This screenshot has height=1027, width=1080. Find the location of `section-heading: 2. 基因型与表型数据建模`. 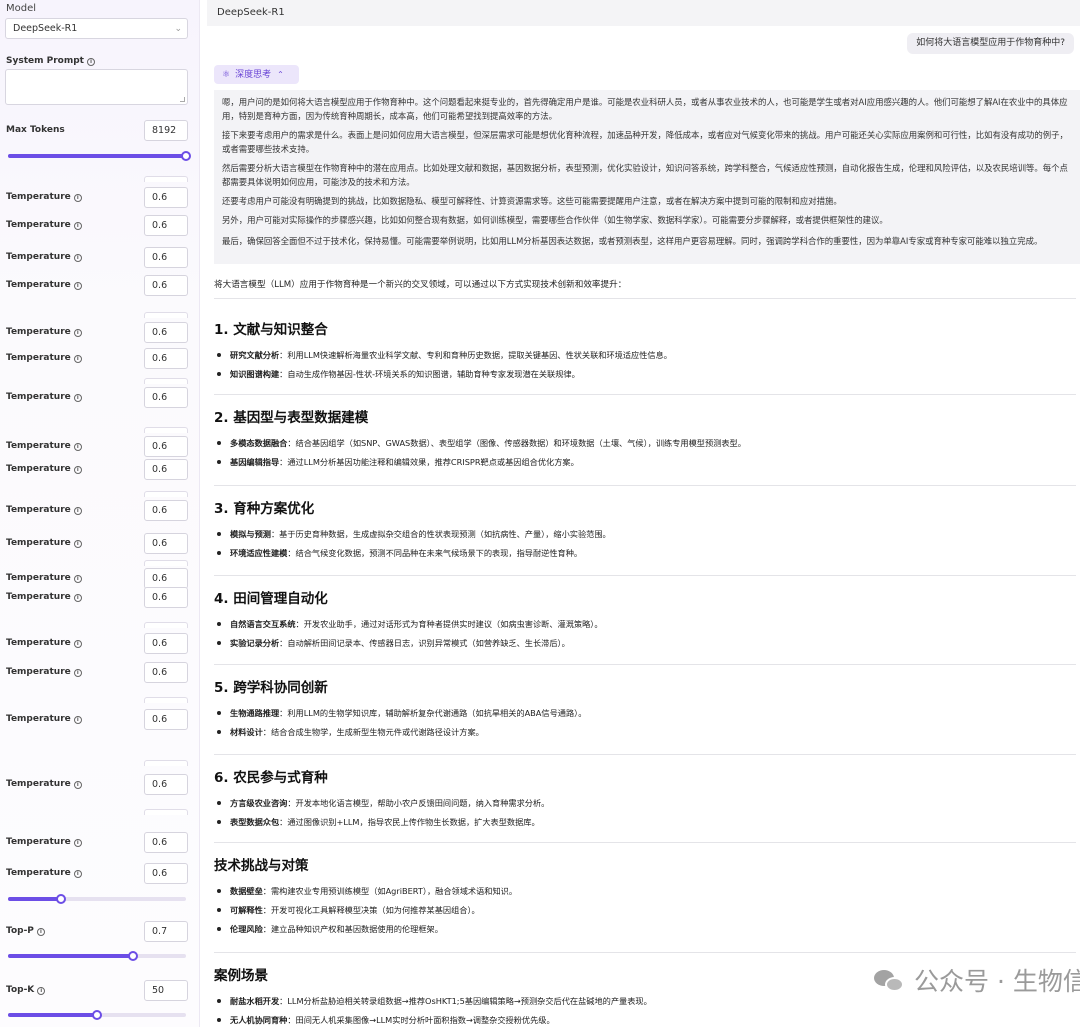

section-heading: 2. 基因型与表型数据建模 is located at coordinates (291, 418).